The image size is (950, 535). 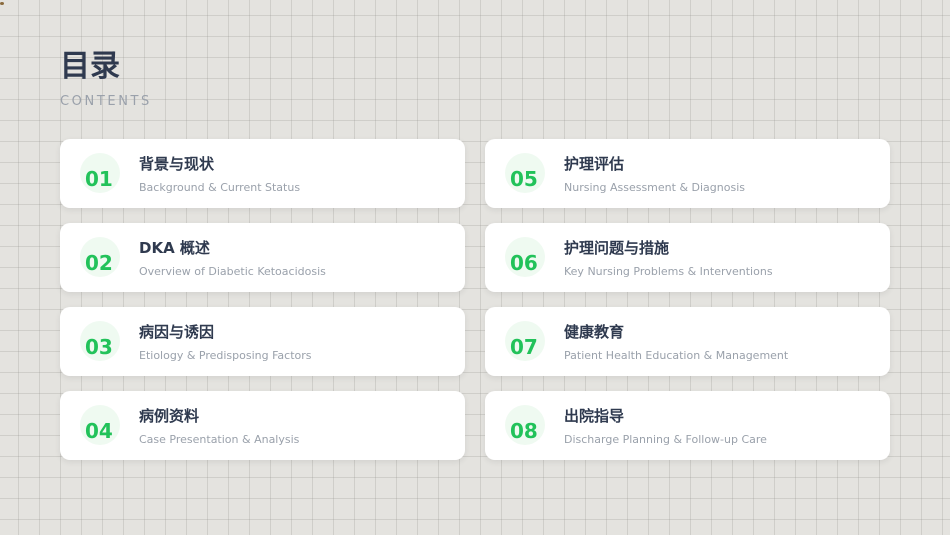 What do you see at coordinates (169, 416) in the screenshot?
I see `item-title: 病例资料` at bounding box center [169, 416].